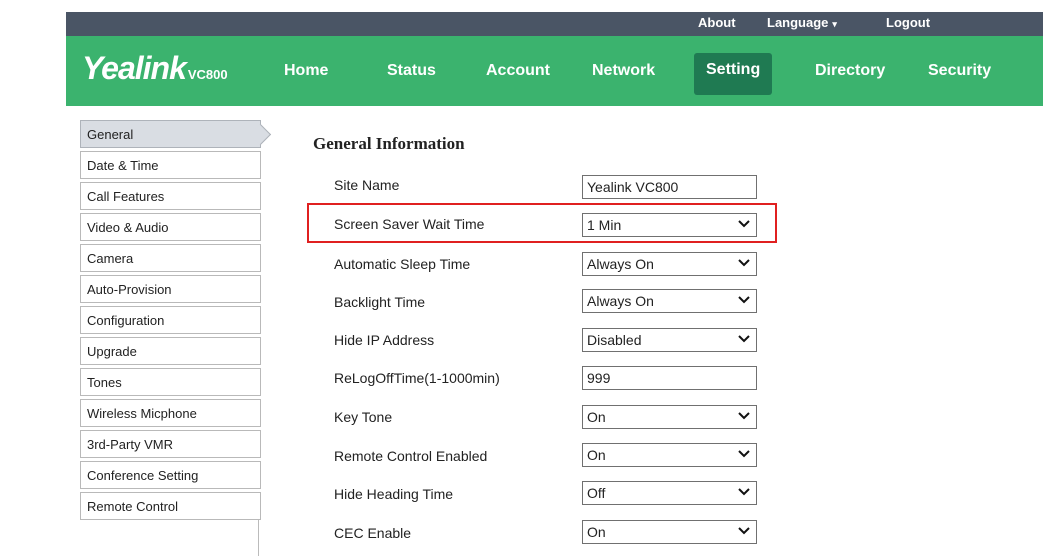  I want to click on sidebar-item-upgrade: Upgrade, so click(170, 351).